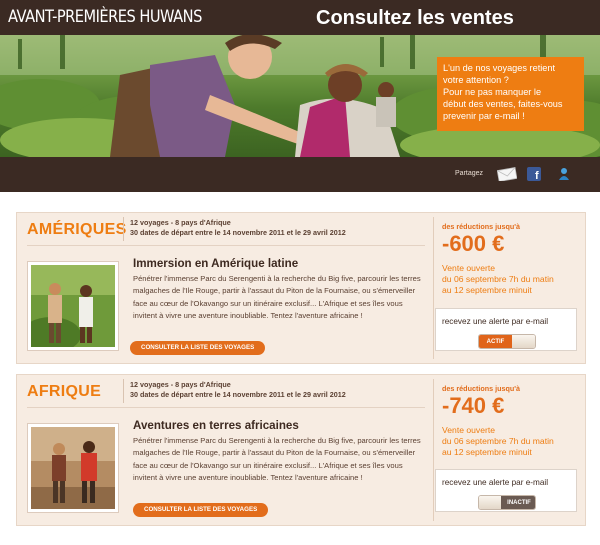 This screenshot has height=545, width=600. Describe the element at coordinates (476, 80) in the screenshot. I see `promo-line: votre attention ?` at that location.